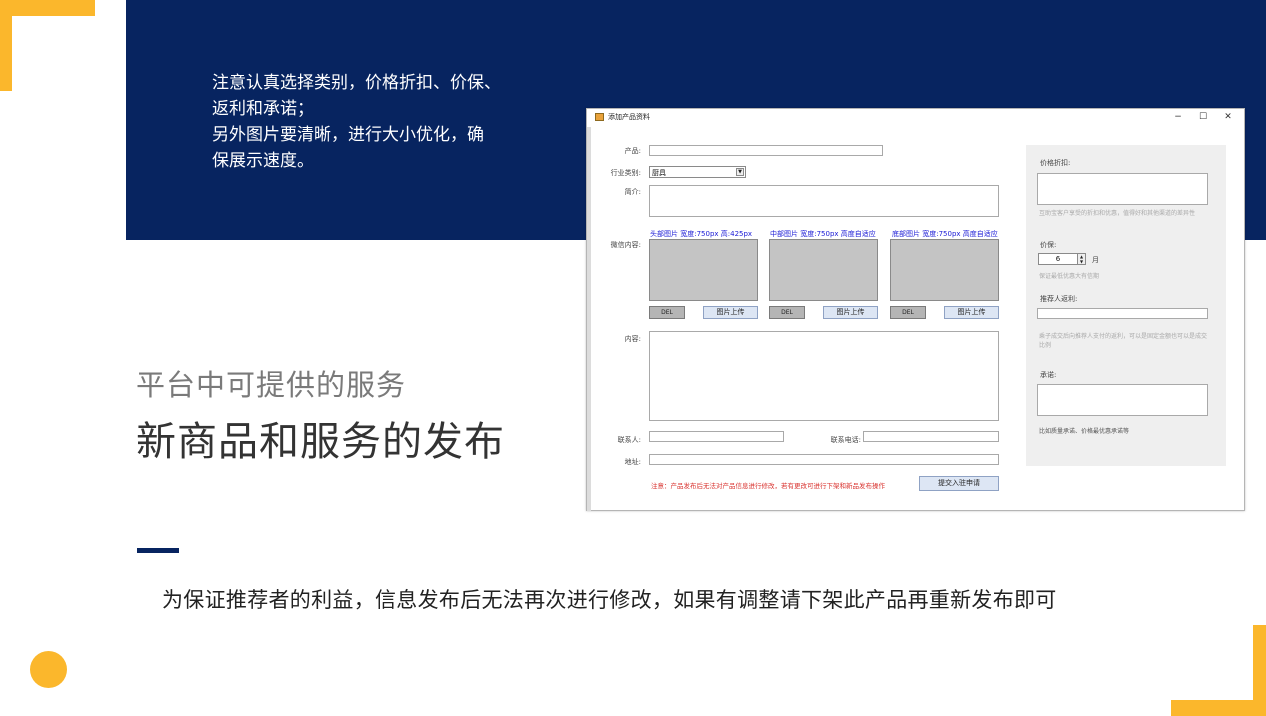  What do you see at coordinates (1122, 400) in the screenshot?
I see `promise-textarea` at bounding box center [1122, 400].